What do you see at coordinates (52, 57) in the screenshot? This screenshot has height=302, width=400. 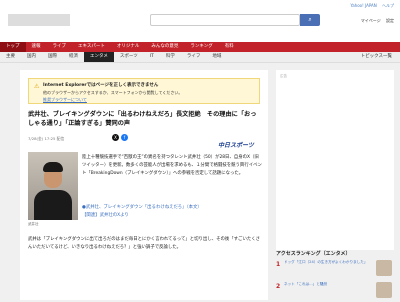 I see `tab-international: 国際` at bounding box center [52, 57].